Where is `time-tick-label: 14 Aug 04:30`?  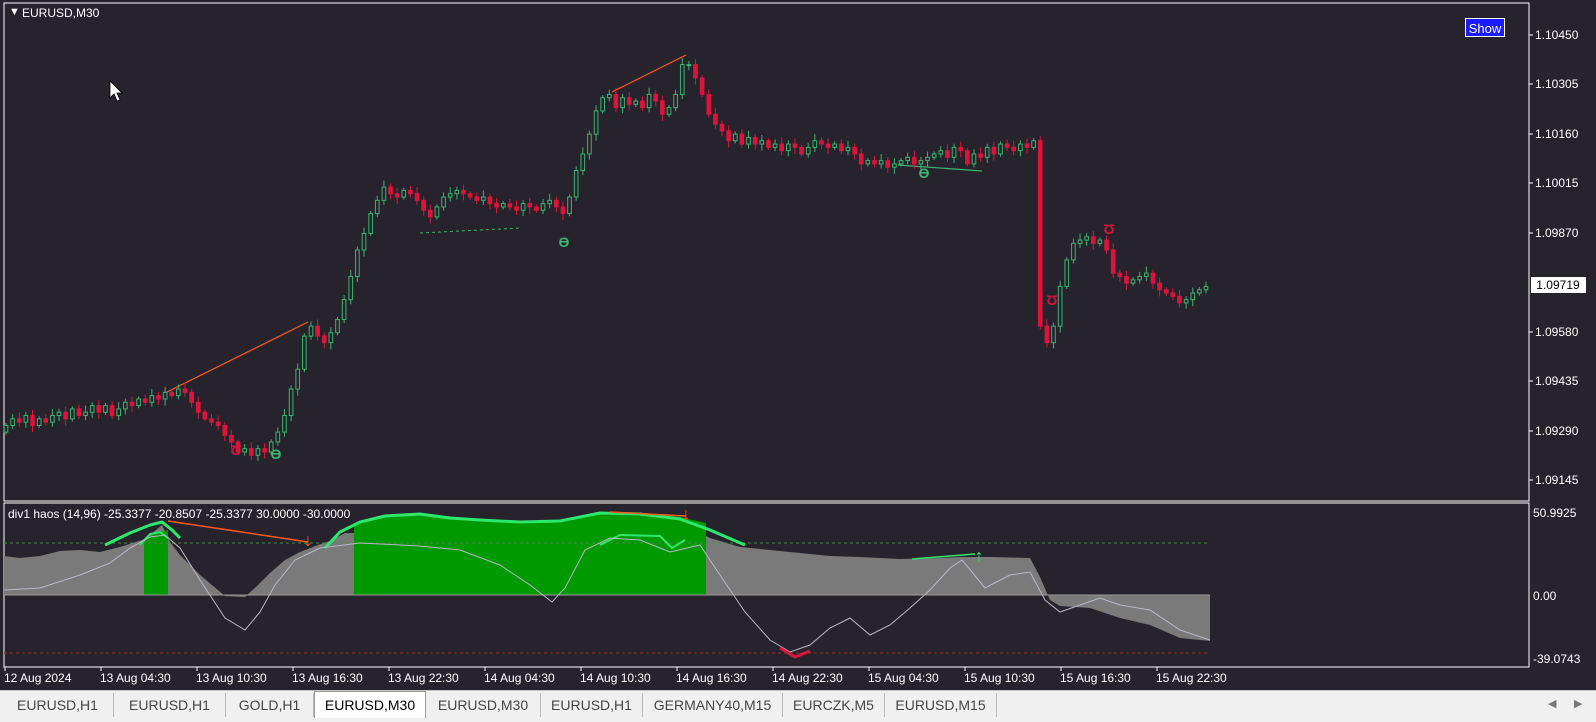 time-tick-label: 14 Aug 04:30 is located at coordinates (519, 678).